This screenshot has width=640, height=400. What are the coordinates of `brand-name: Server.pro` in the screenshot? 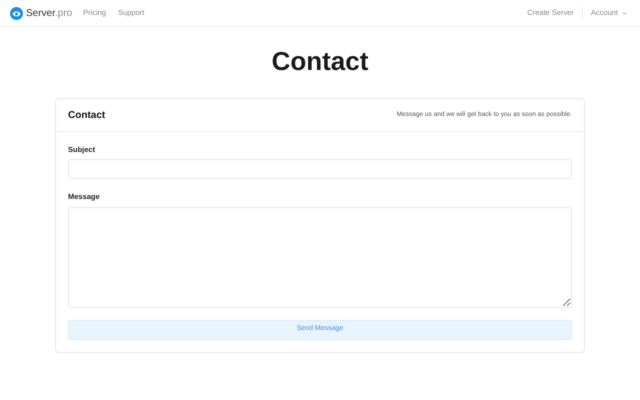 It's located at (49, 13).